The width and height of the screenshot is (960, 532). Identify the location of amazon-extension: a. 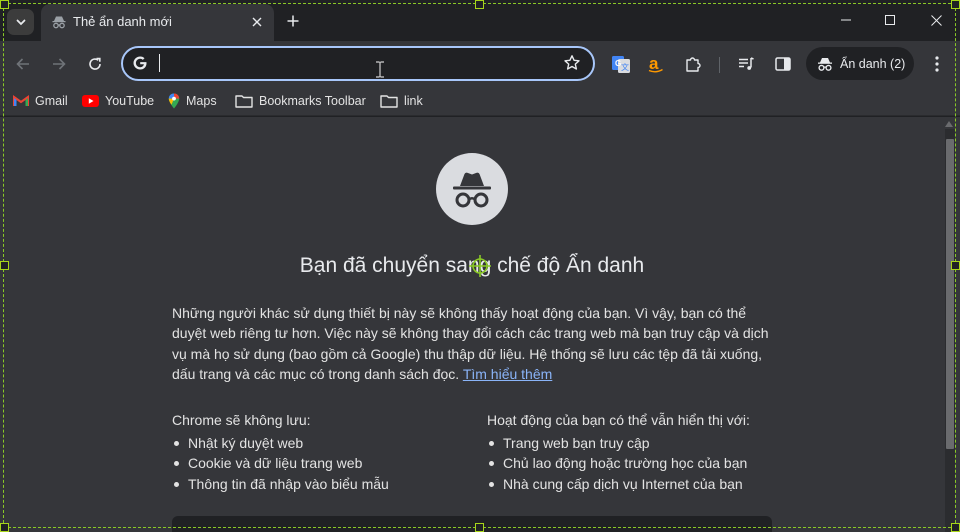
(656, 64).